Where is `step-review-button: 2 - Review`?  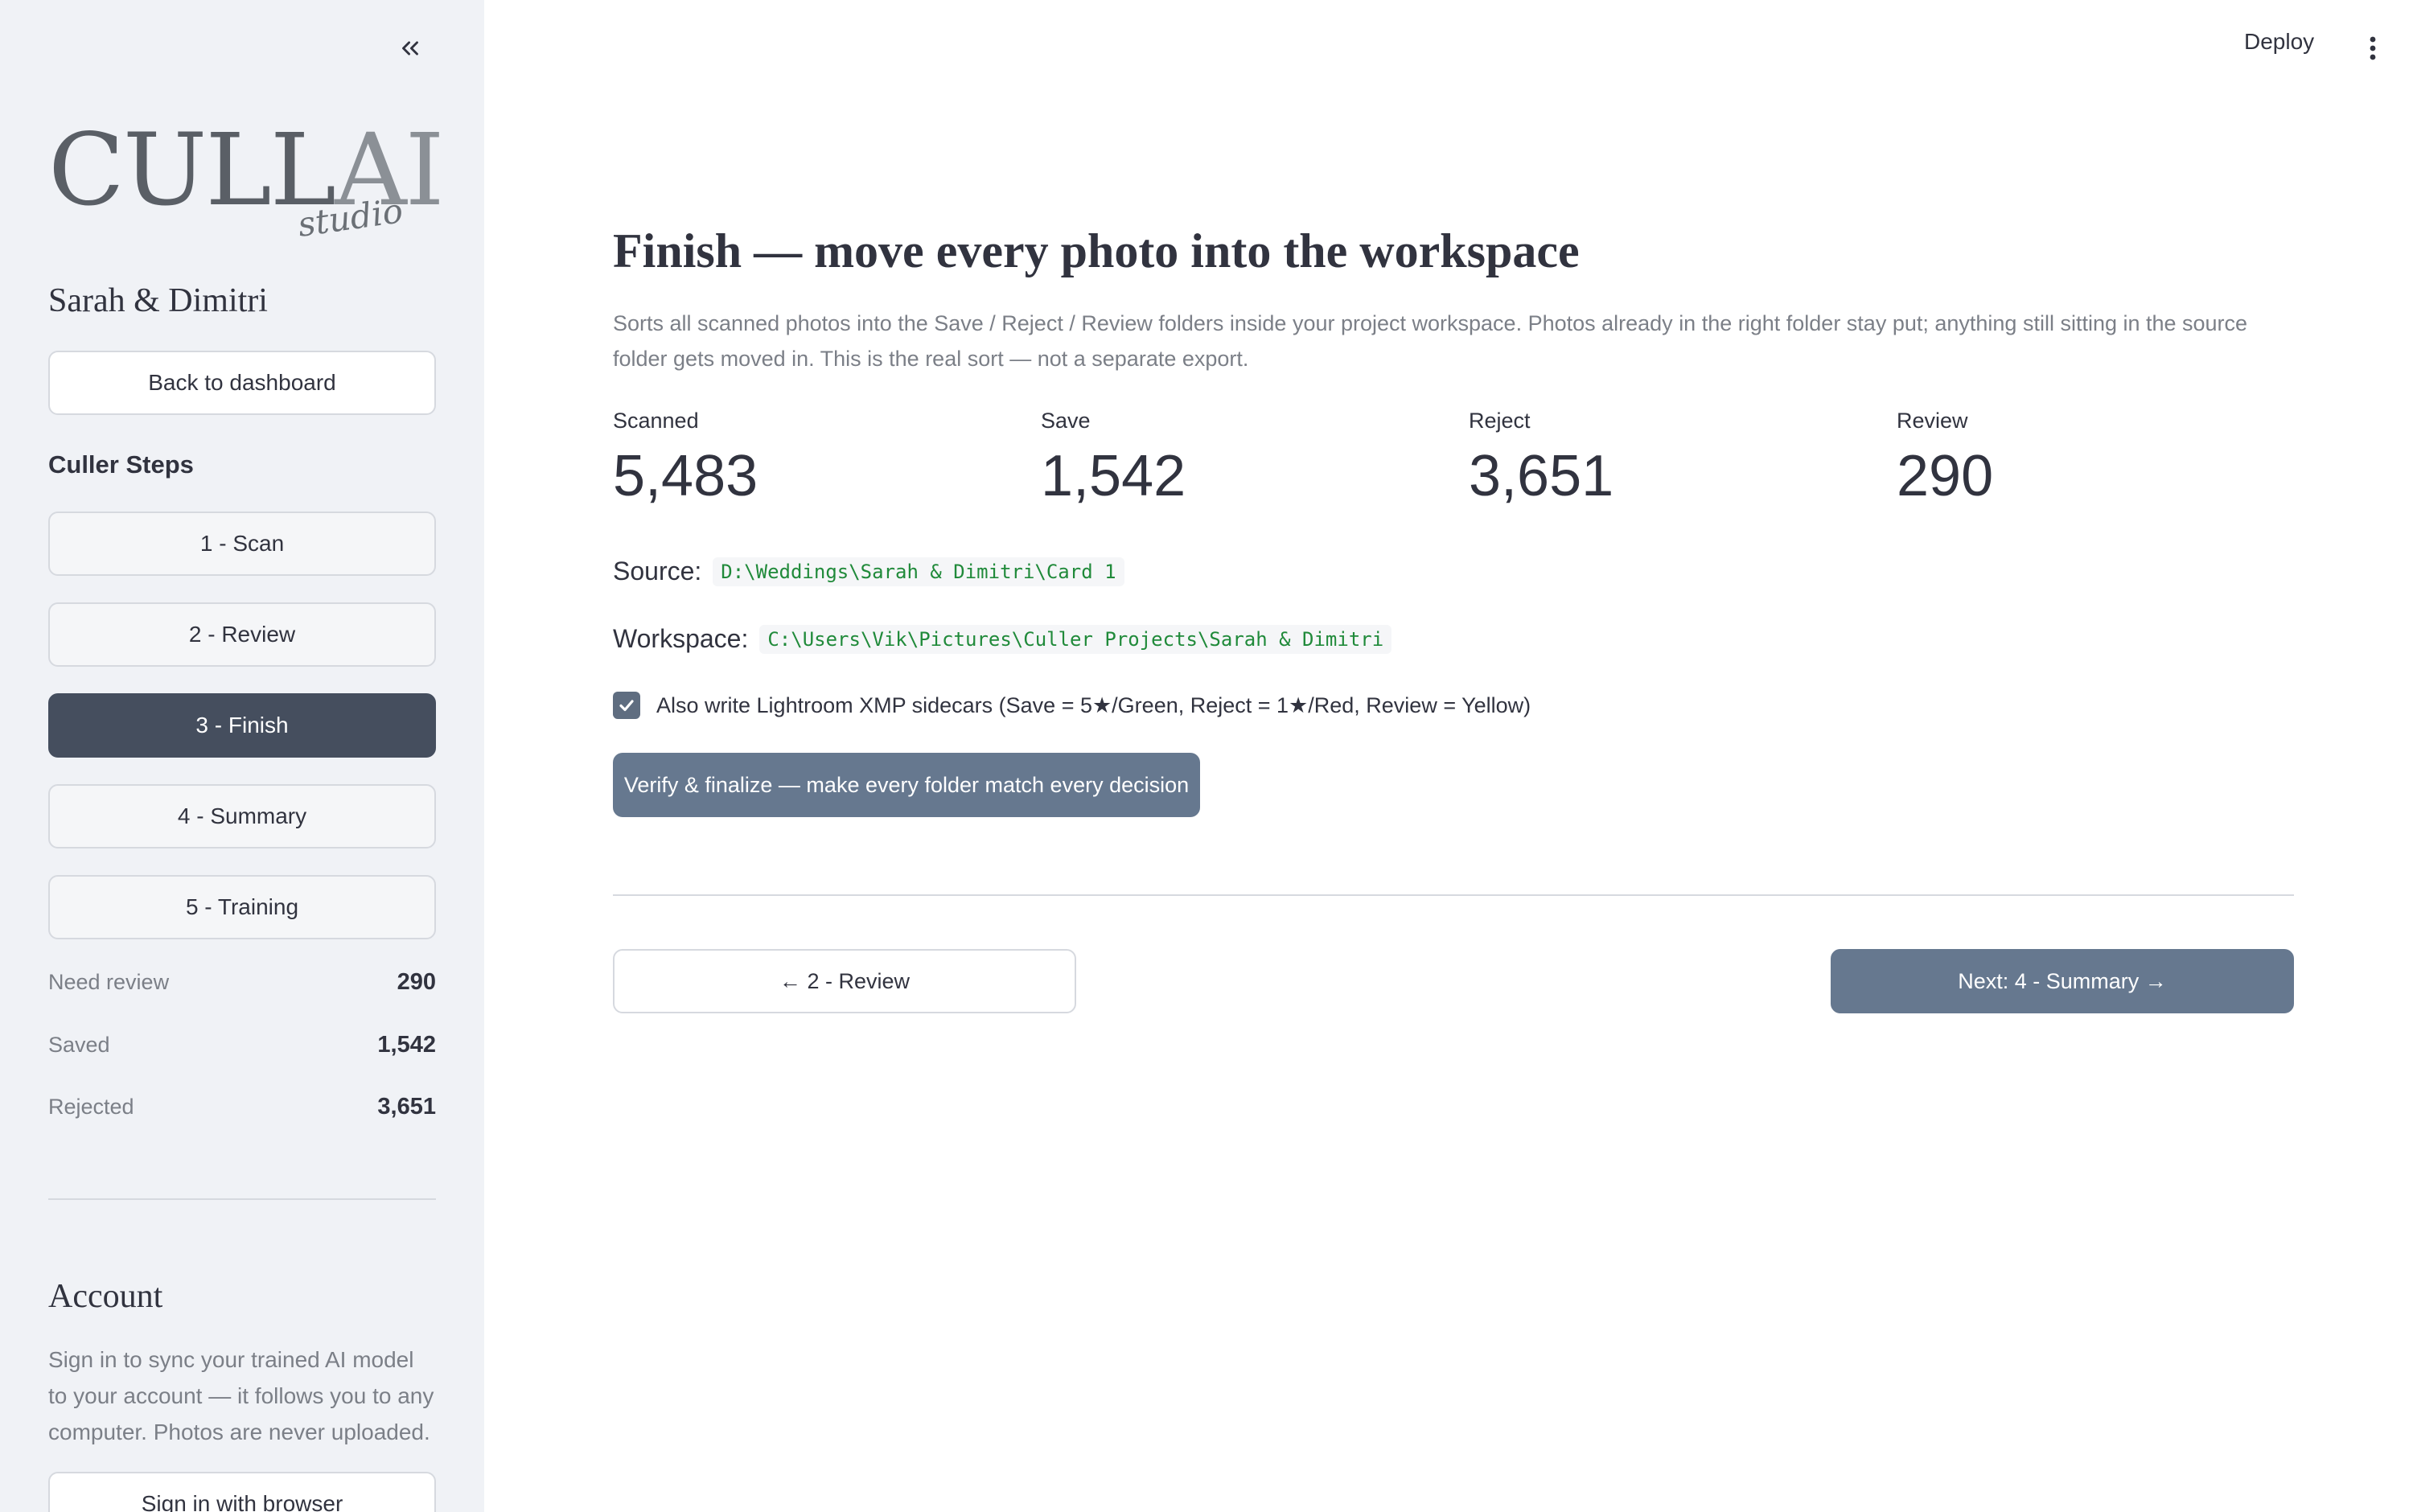 step-review-button: 2 - Review is located at coordinates (242, 634).